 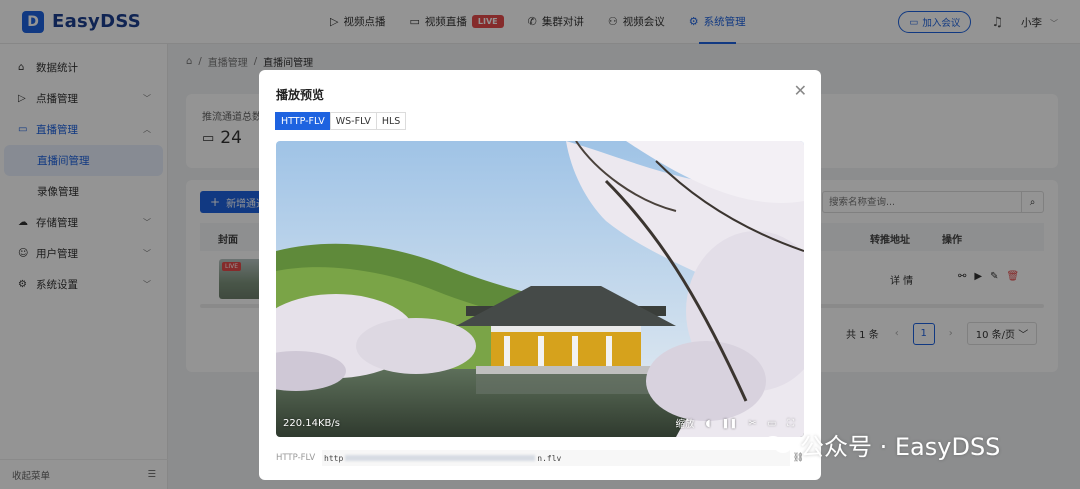 What do you see at coordinates (556, 458) in the screenshot?
I see `stream-url-field: http n.flv` at bounding box center [556, 458].